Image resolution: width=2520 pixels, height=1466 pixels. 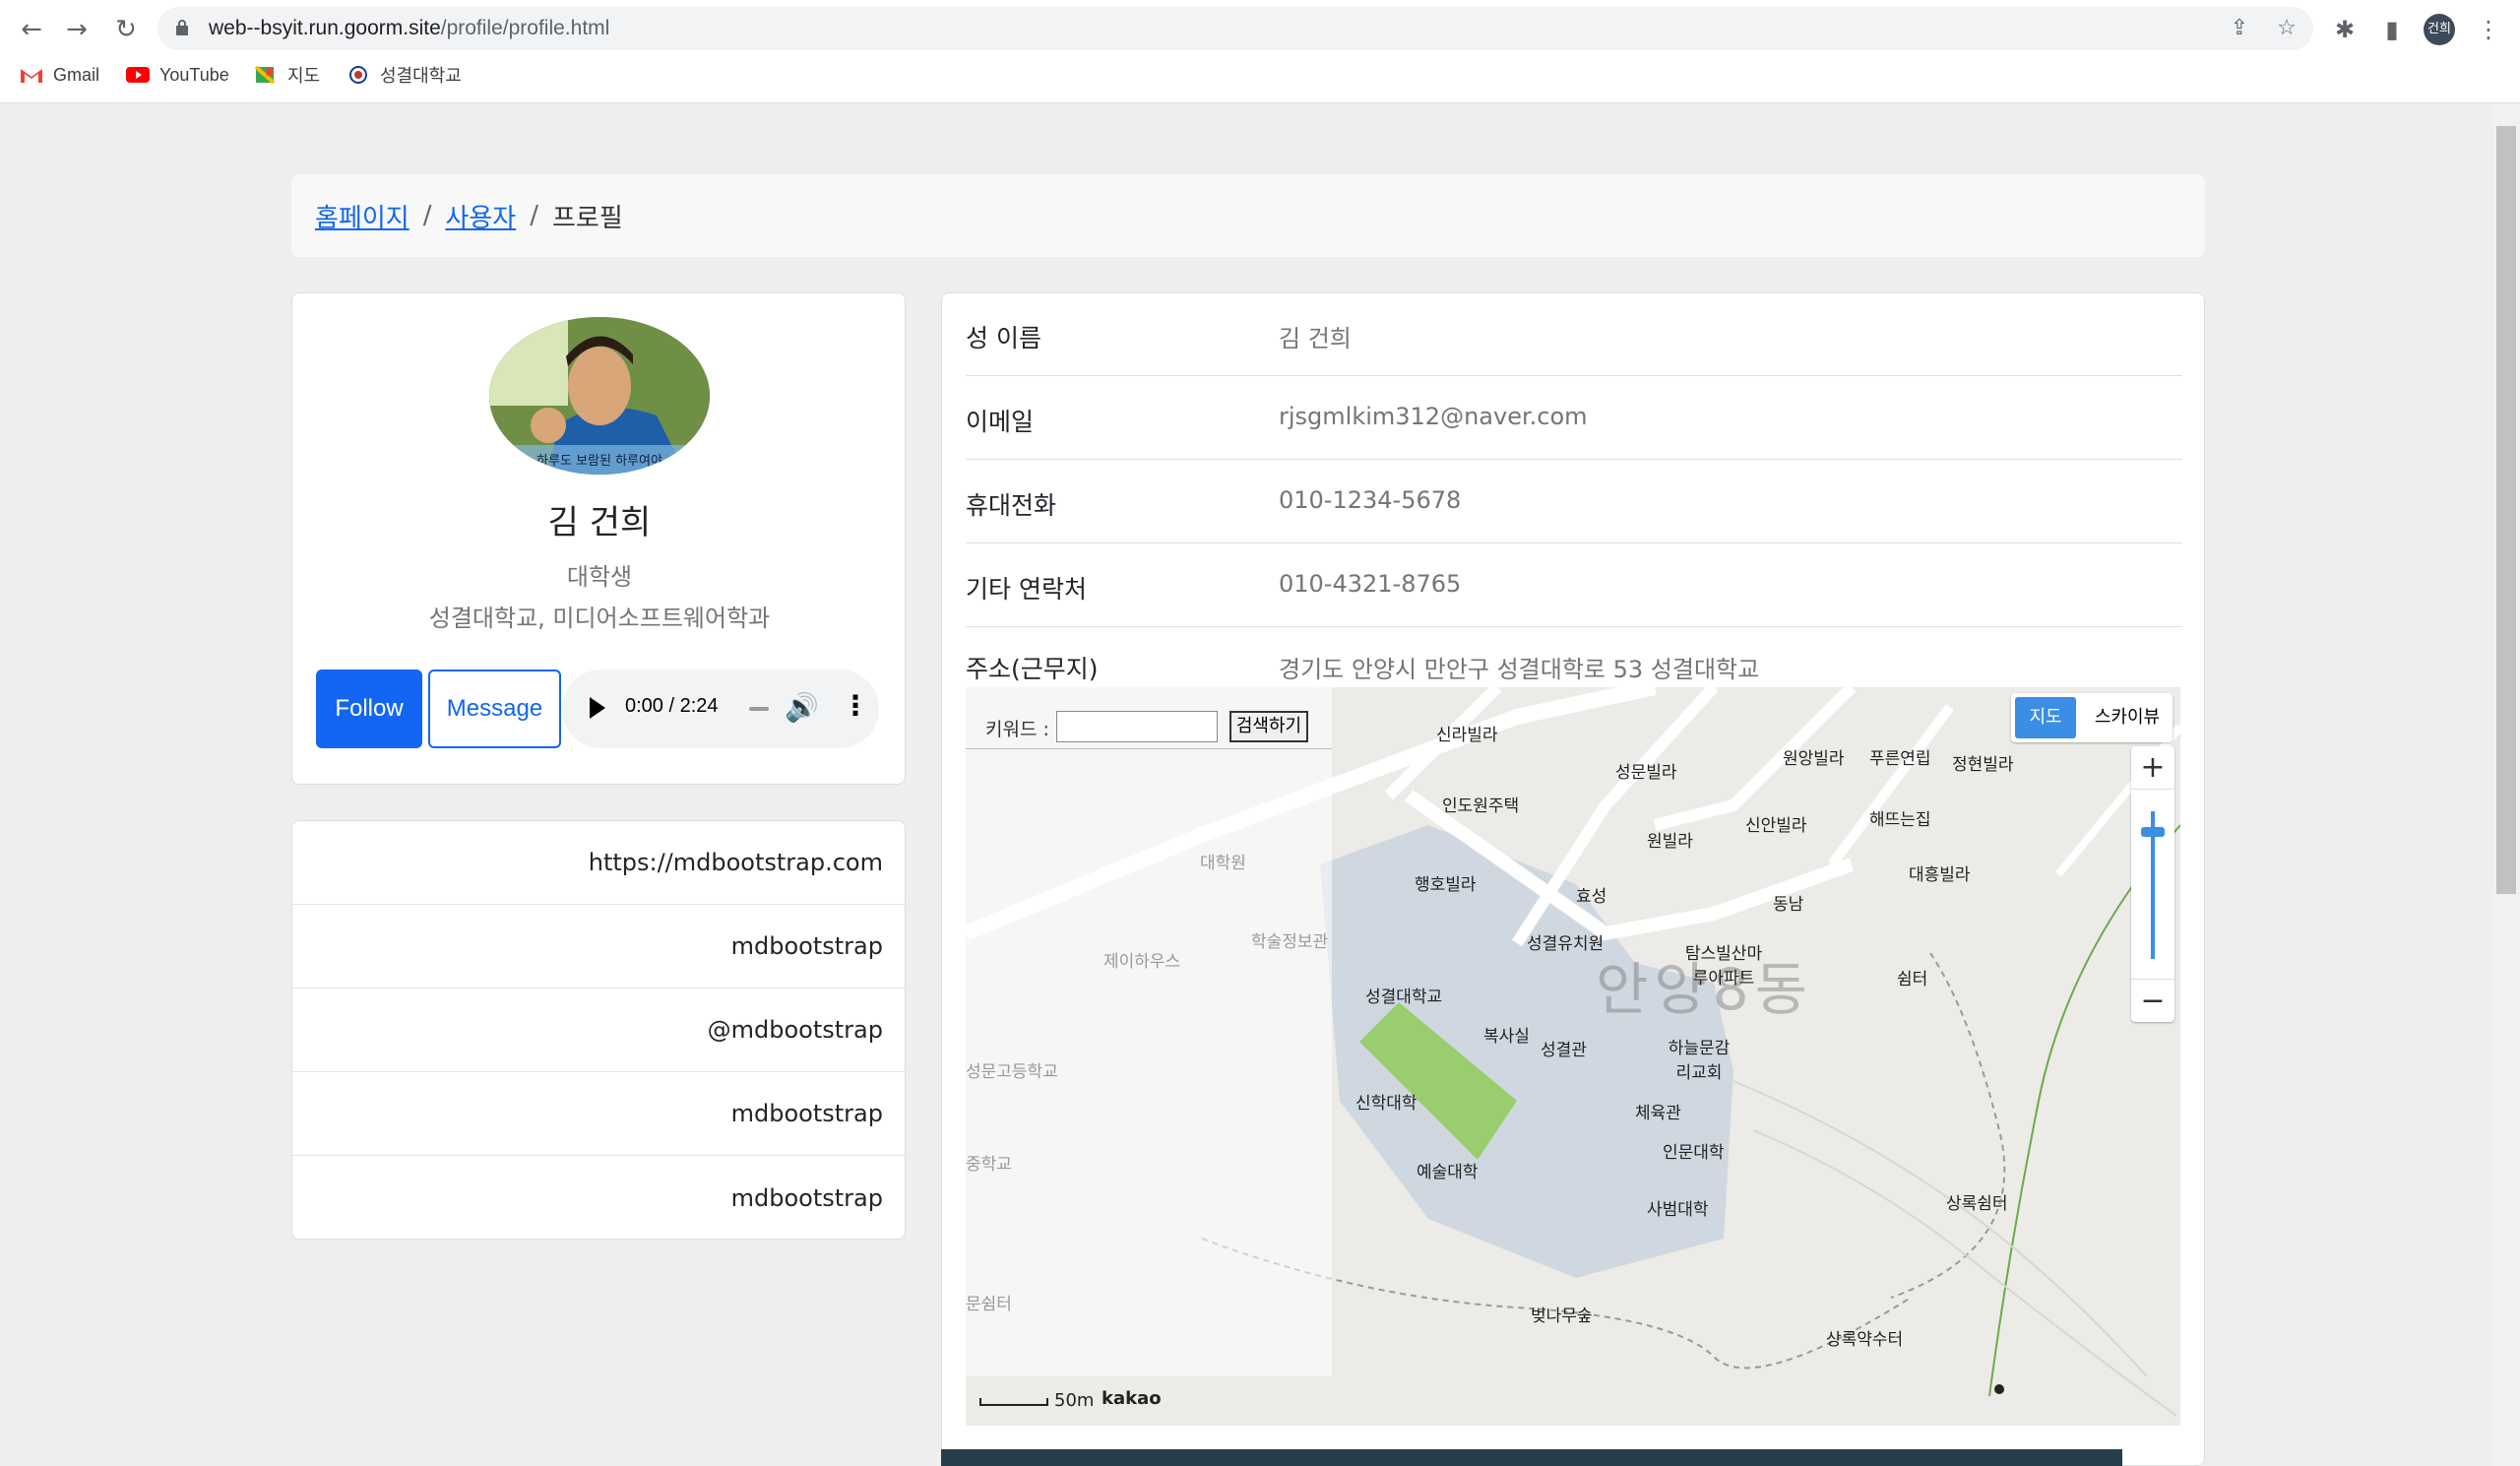 What do you see at coordinates (2127, 717) in the screenshot?
I see `map-type-skyview-button: 스카이뷰` at bounding box center [2127, 717].